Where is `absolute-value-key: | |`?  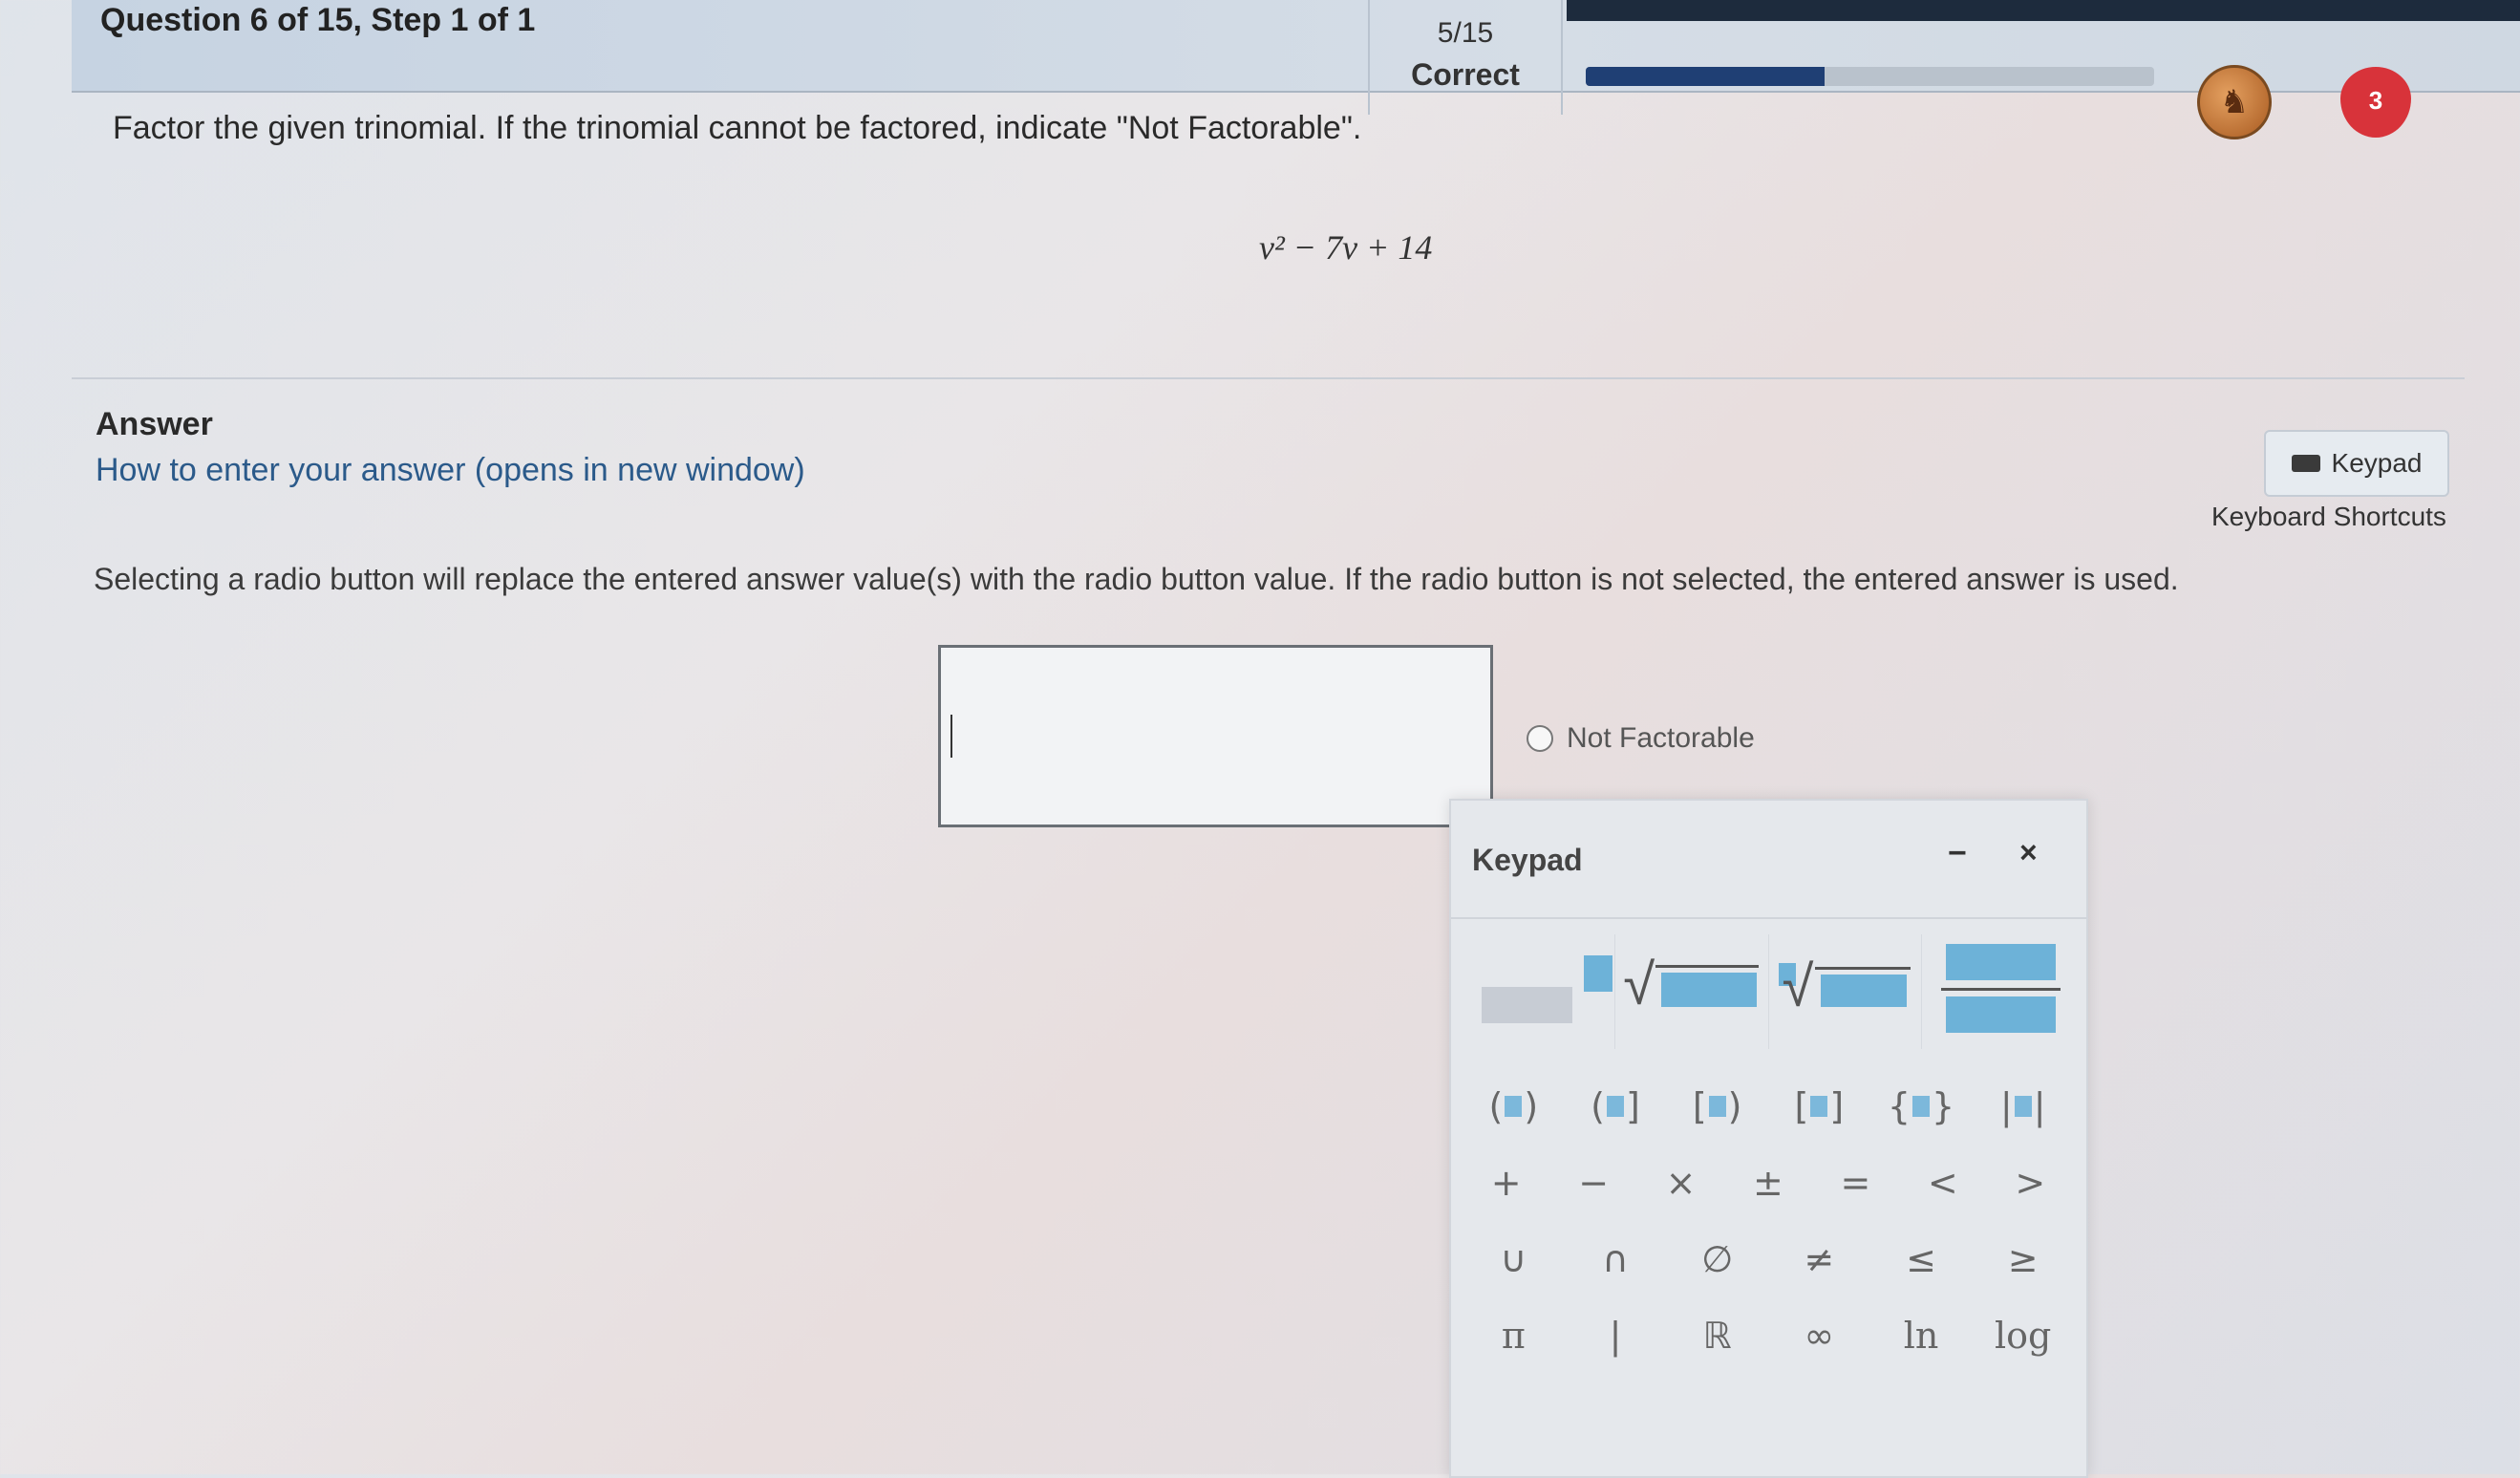 absolute-value-key: | | is located at coordinates (2023, 1106).